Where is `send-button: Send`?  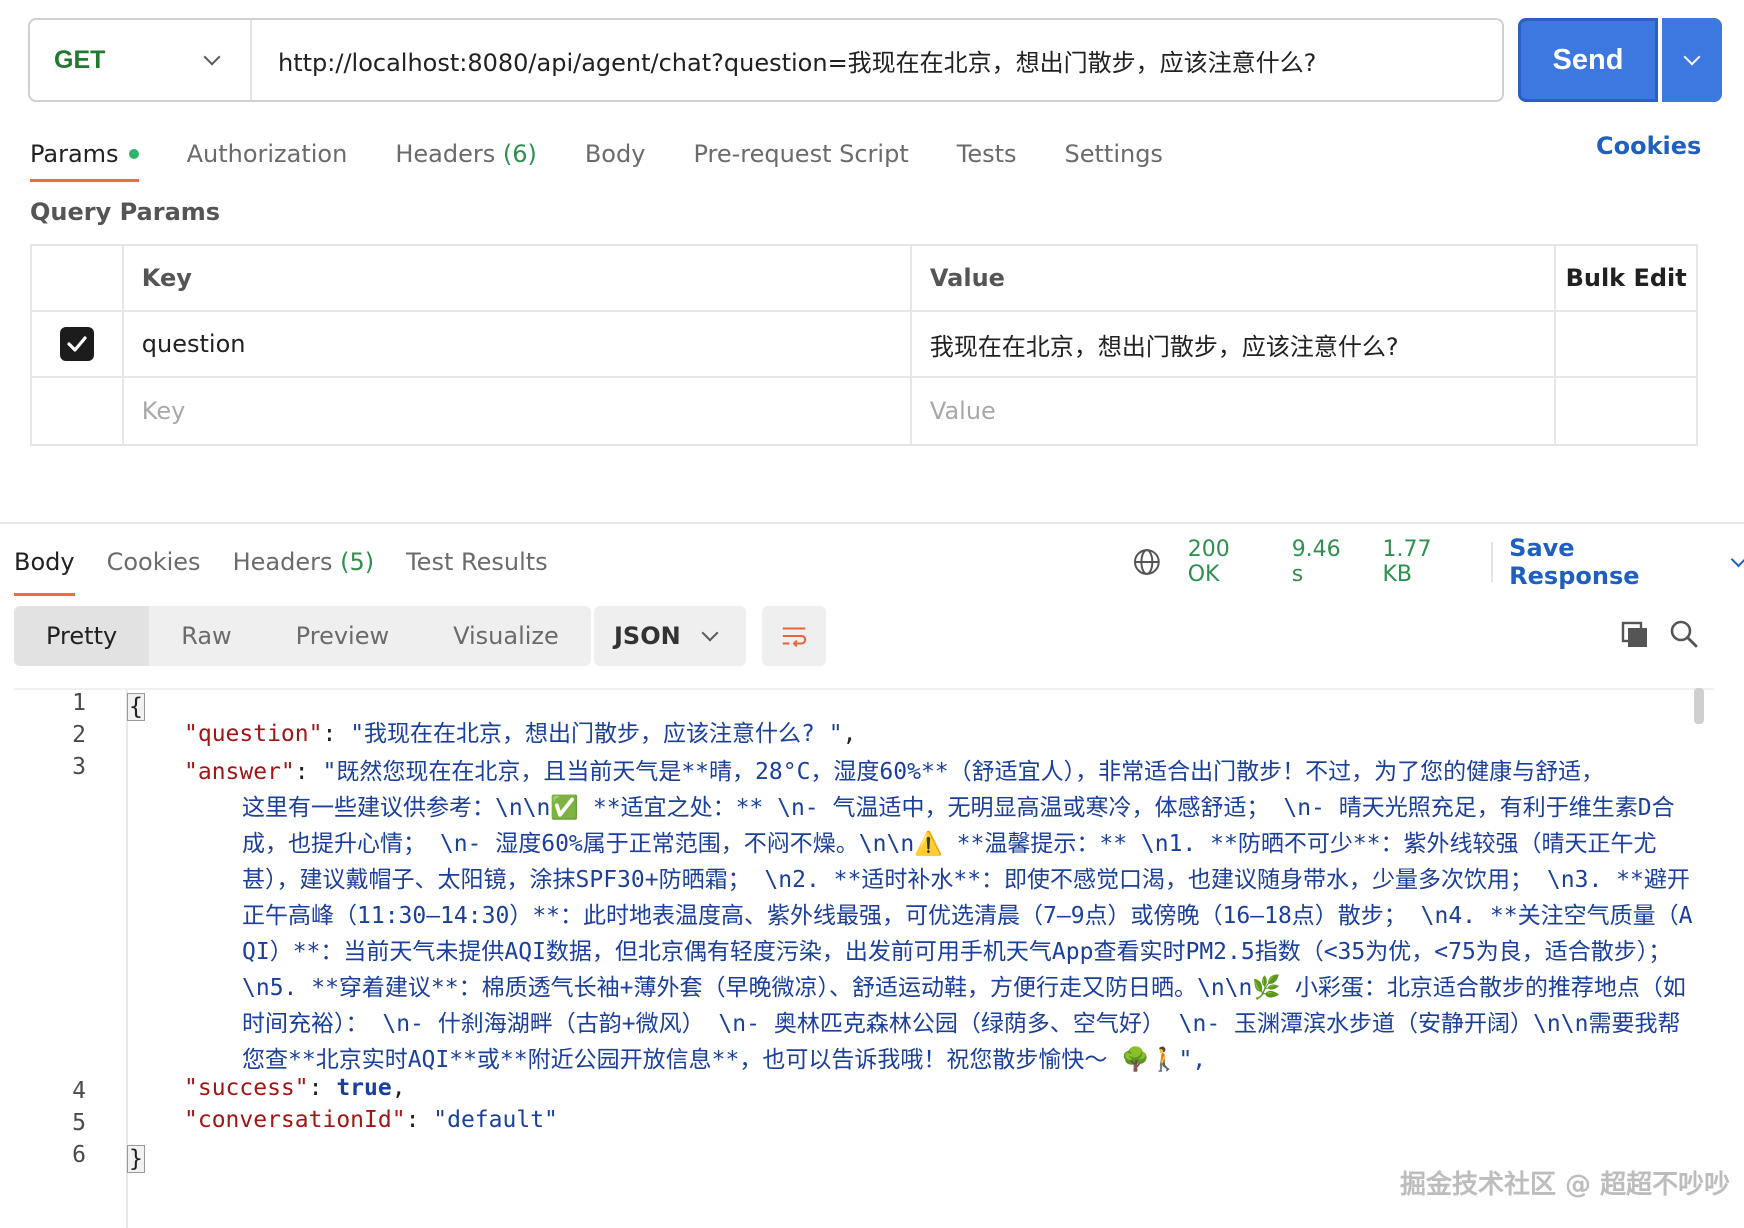
send-button: Send is located at coordinates (1588, 60).